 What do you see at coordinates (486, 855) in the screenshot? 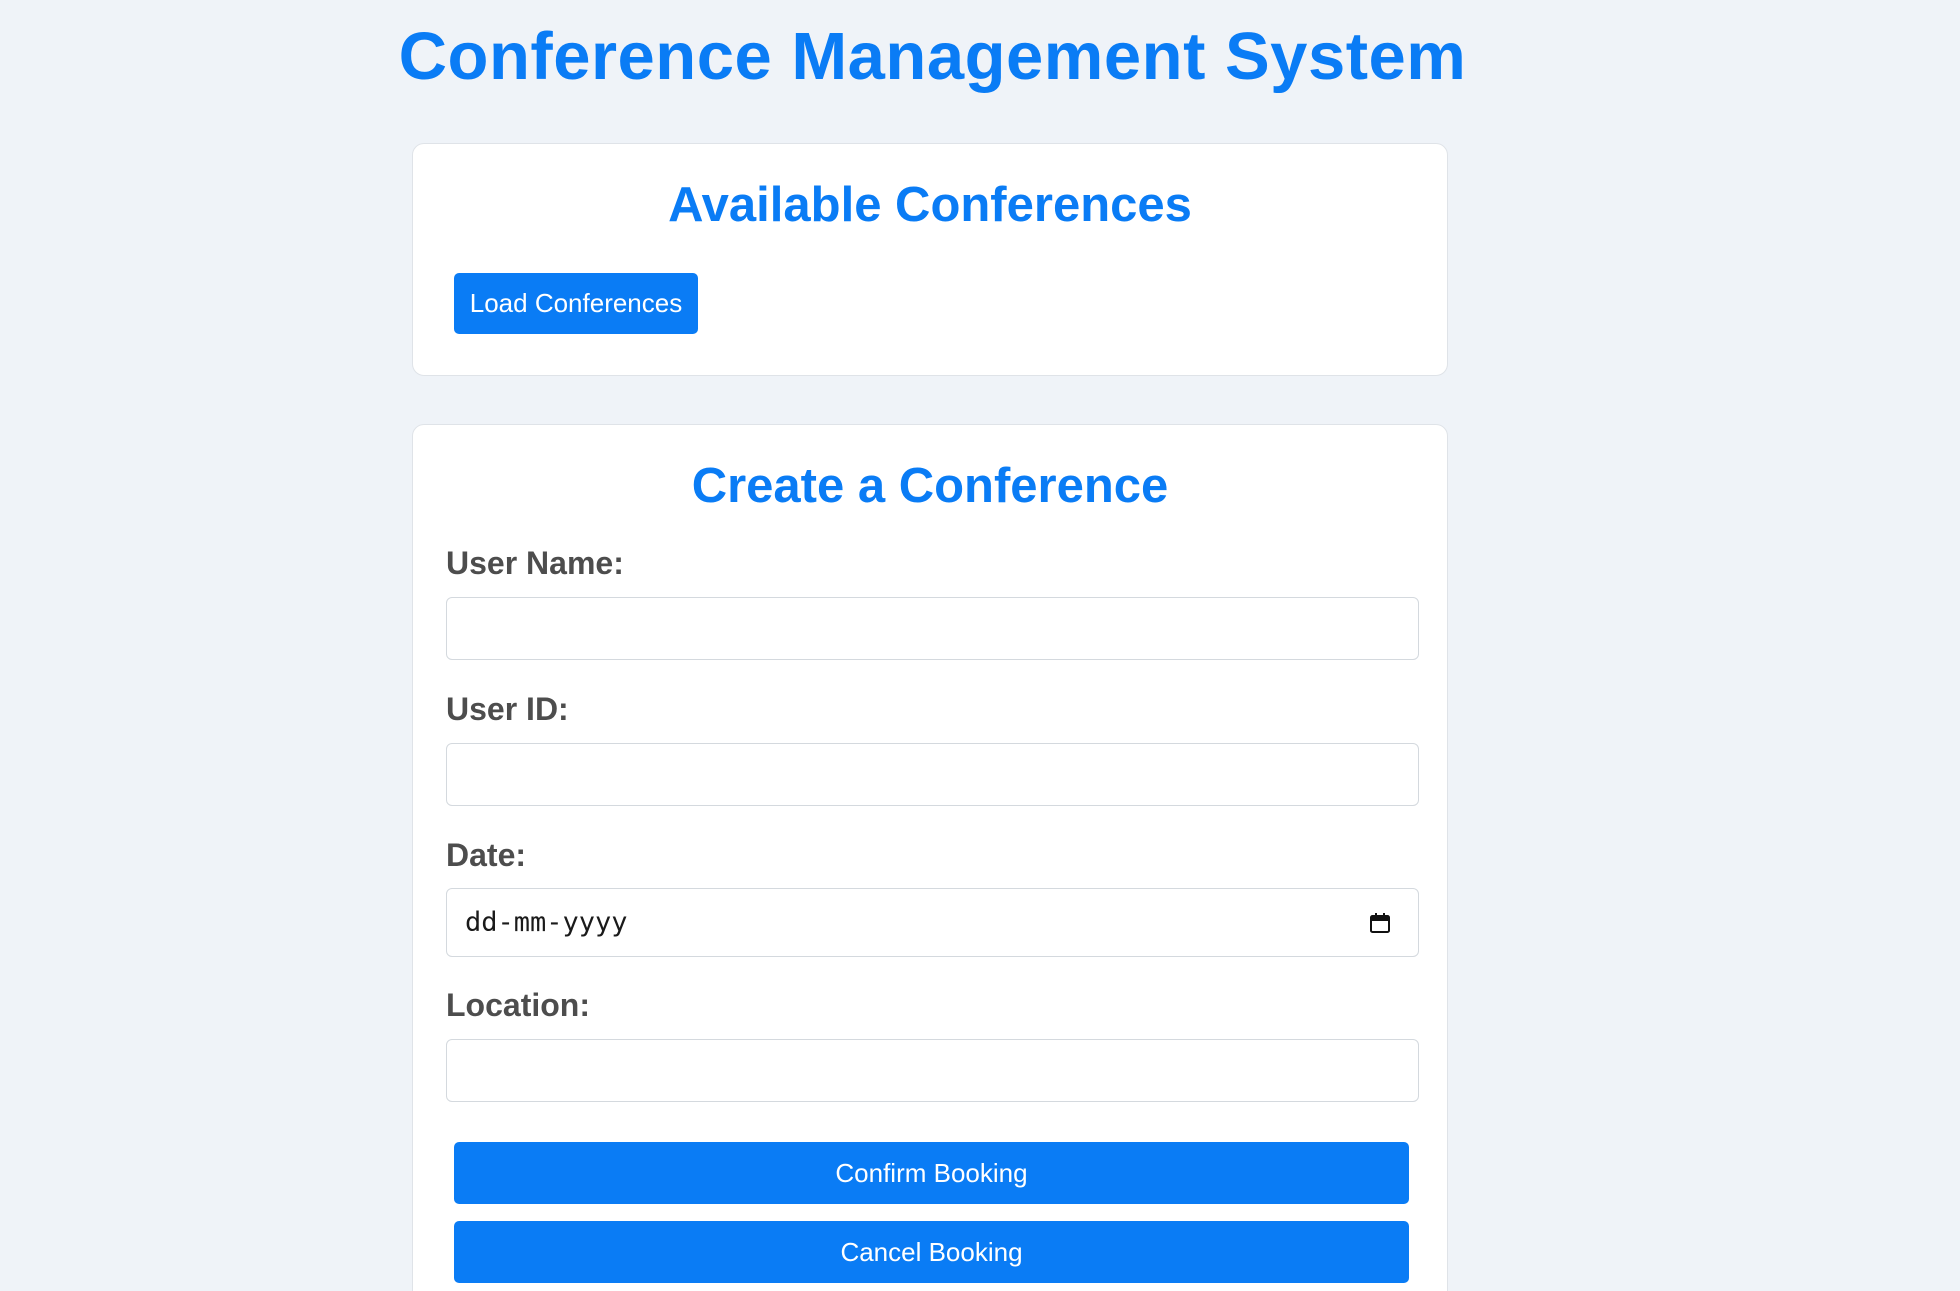
I see `date-label: Date:` at bounding box center [486, 855].